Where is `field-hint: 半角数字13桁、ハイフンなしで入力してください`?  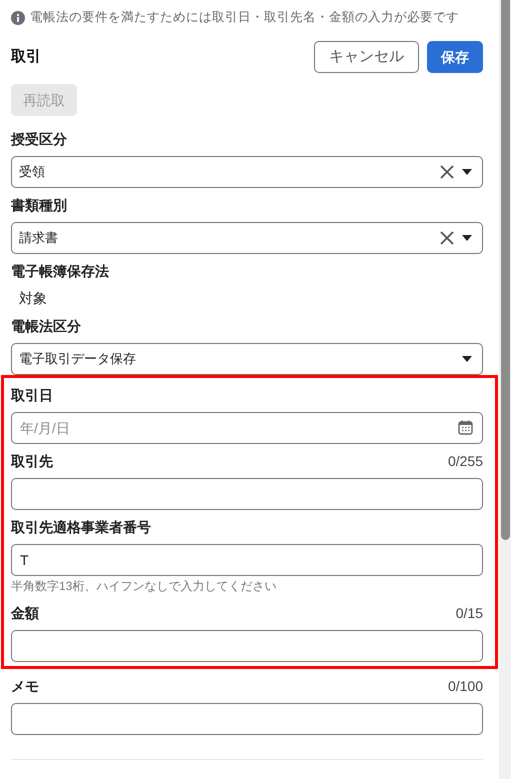
field-hint: 半角数字13桁、ハイフンなしで入力してください is located at coordinates (143, 586).